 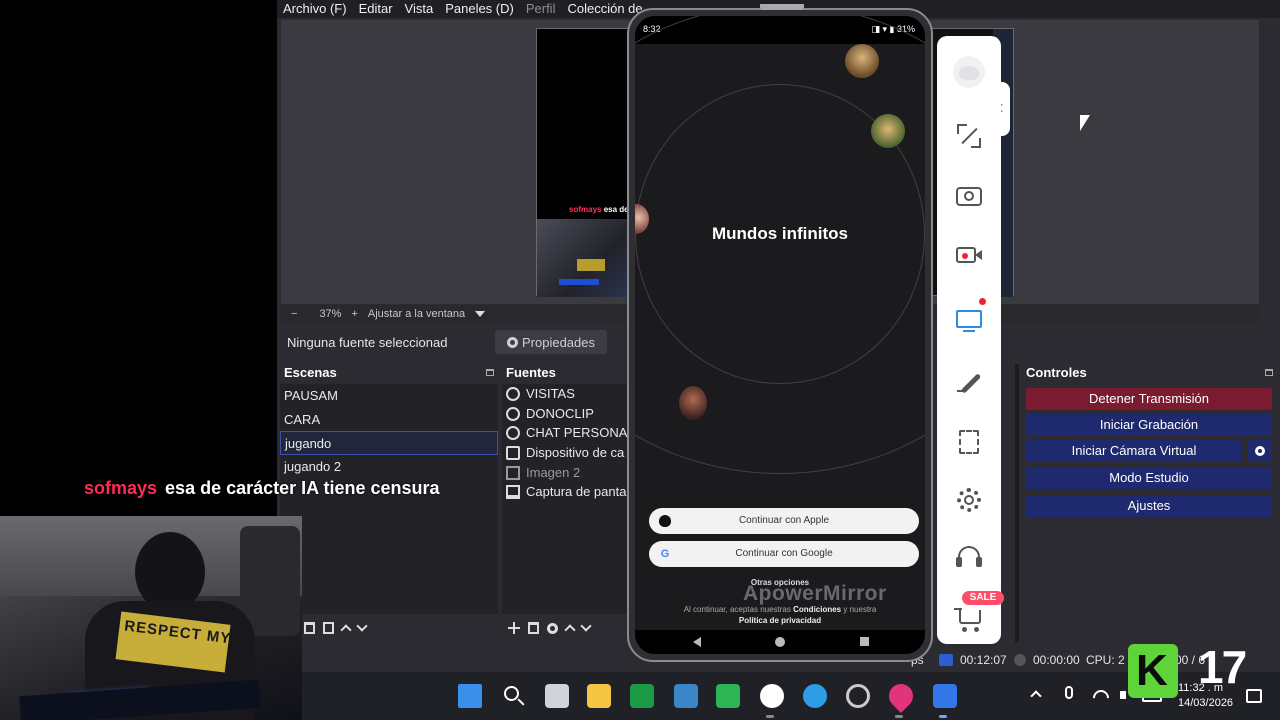 What do you see at coordinates (901, 696) in the screenshot?
I see `maps-pin-icon` at bounding box center [901, 696].